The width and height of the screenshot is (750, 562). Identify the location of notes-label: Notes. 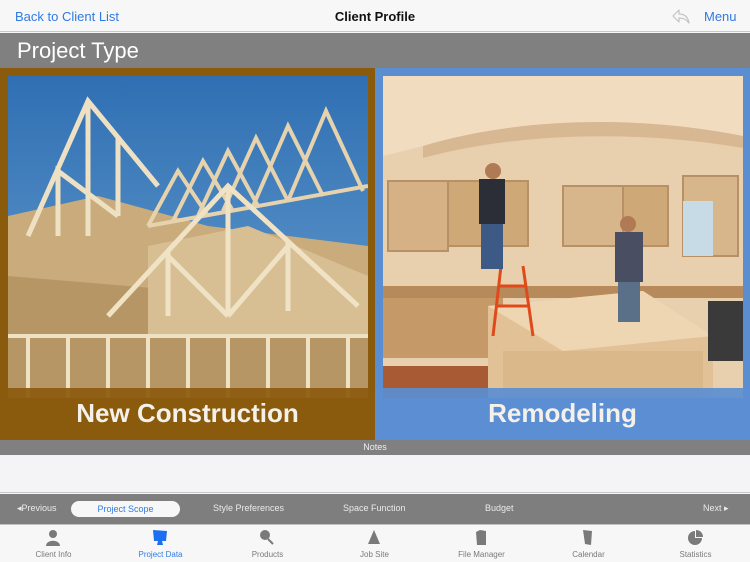
(375, 447).